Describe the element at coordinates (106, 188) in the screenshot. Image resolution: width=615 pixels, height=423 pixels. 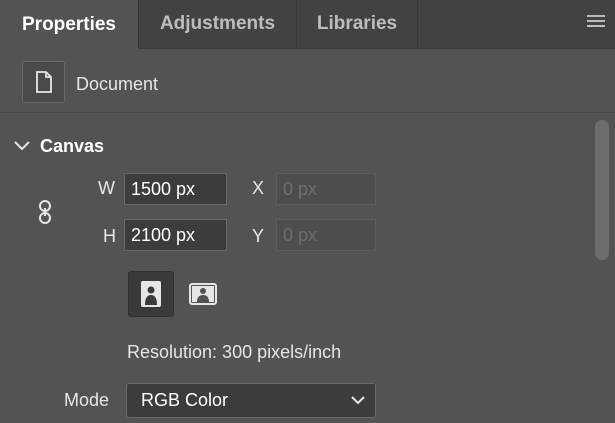
I see `width-label: W` at that location.